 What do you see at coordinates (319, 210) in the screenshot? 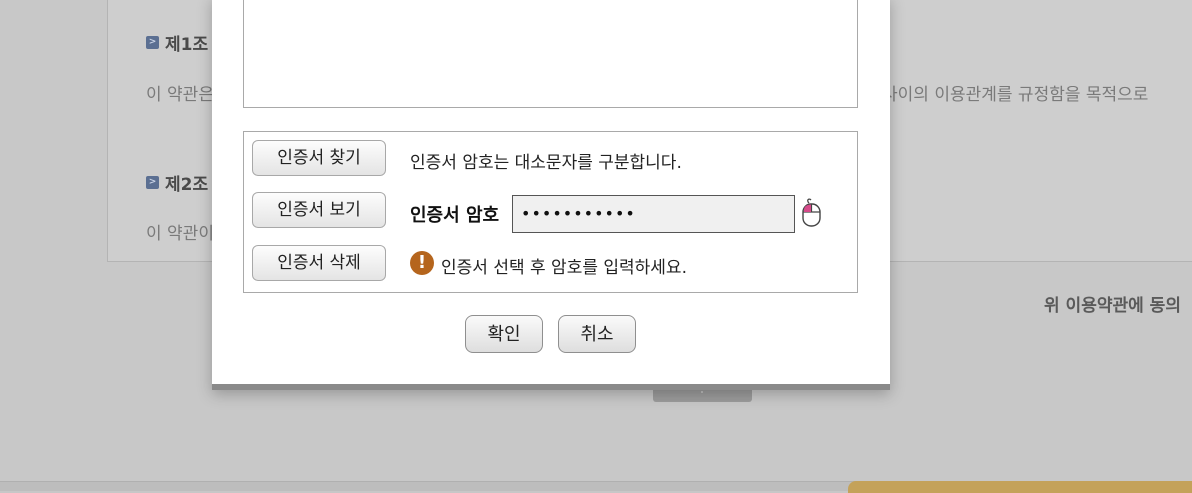
I see `view-certificate-button: 인증서 보기` at bounding box center [319, 210].